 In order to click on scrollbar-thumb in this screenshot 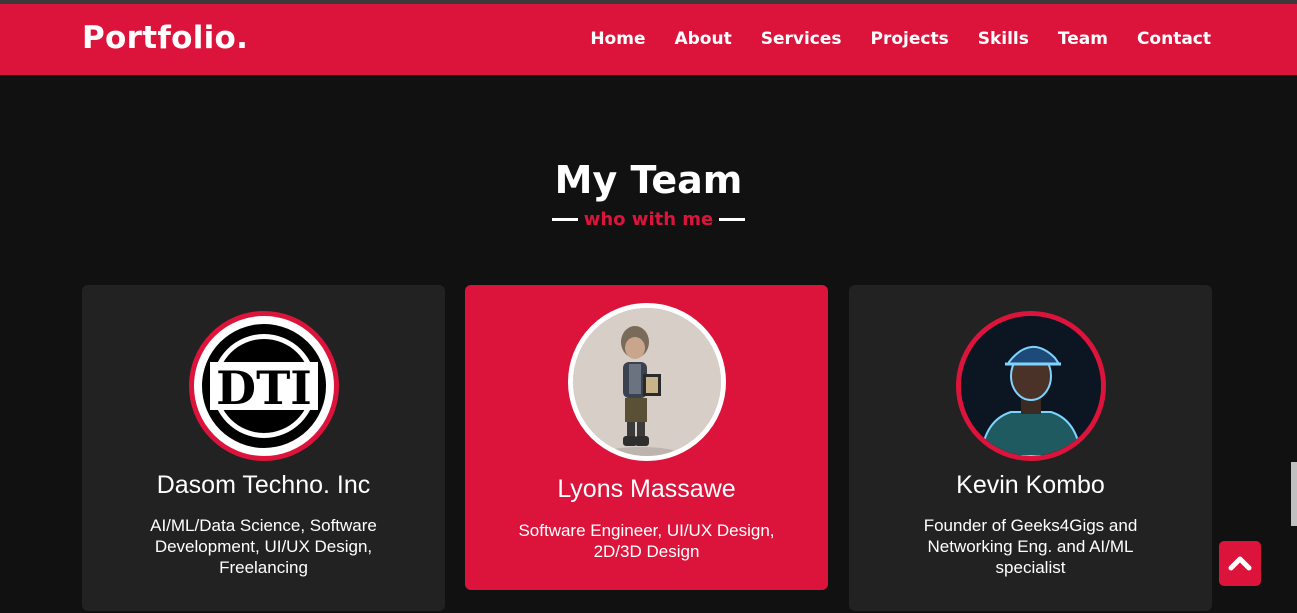, I will do `click(1294, 494)`.